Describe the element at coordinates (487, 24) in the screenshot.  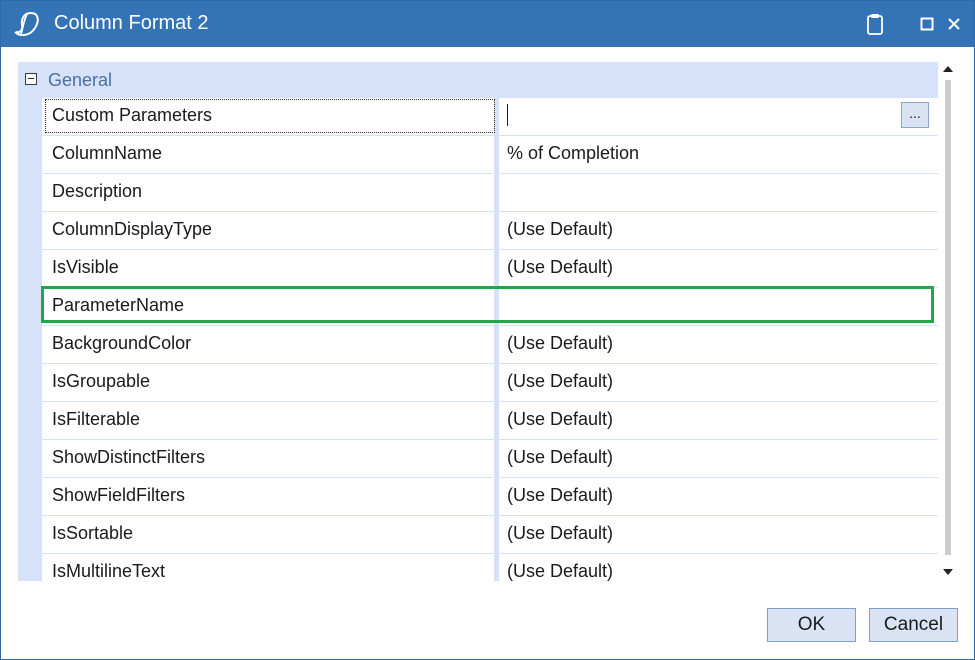
I see `title-bar: Column Format 2` at that location.